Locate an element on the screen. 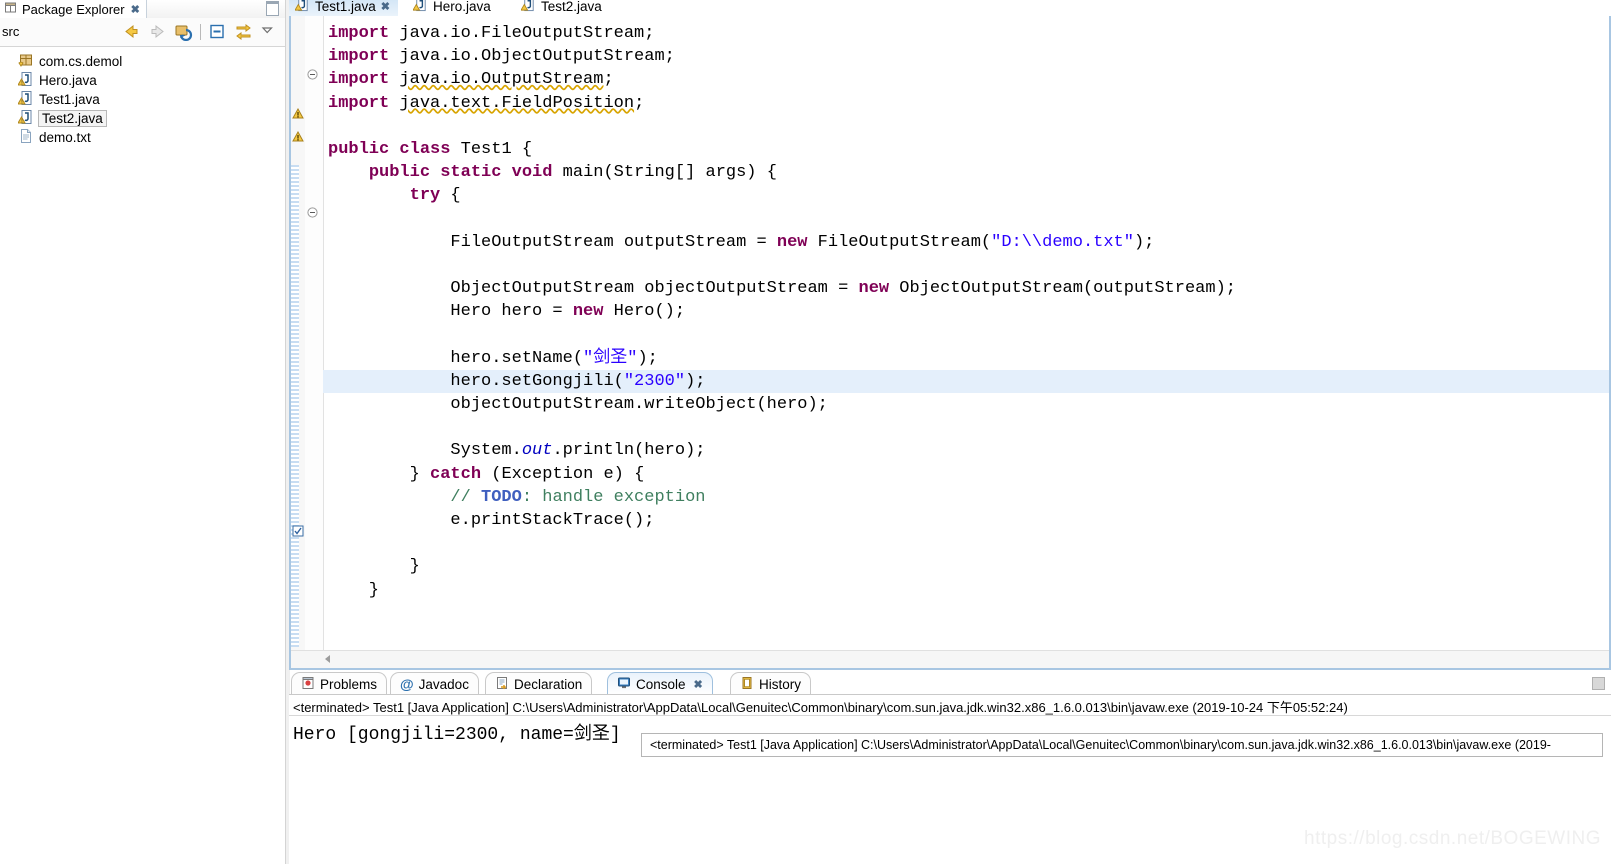  tree-item-demo-txt: demo.txt is located at coordinates (142, 137).